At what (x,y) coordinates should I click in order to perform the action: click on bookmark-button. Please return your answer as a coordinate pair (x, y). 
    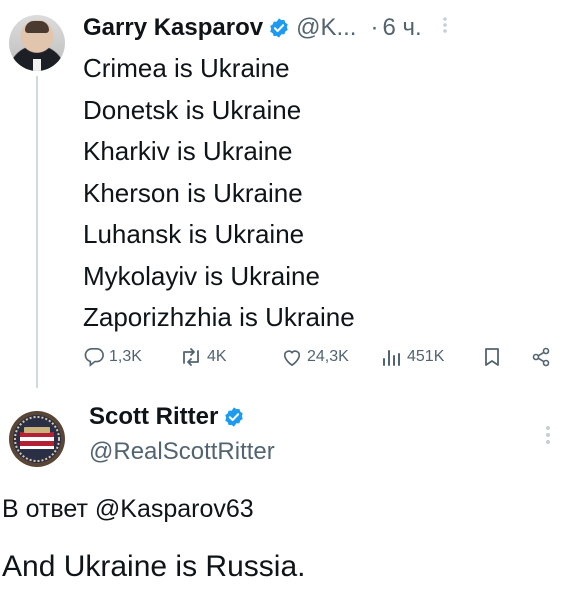
    Looking at the image, I should click on (494, 357).